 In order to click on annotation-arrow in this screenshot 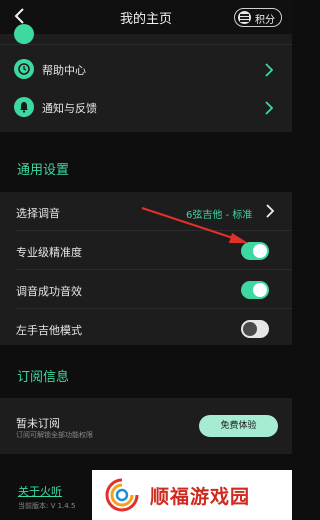, I will do `click(194, 225)`.